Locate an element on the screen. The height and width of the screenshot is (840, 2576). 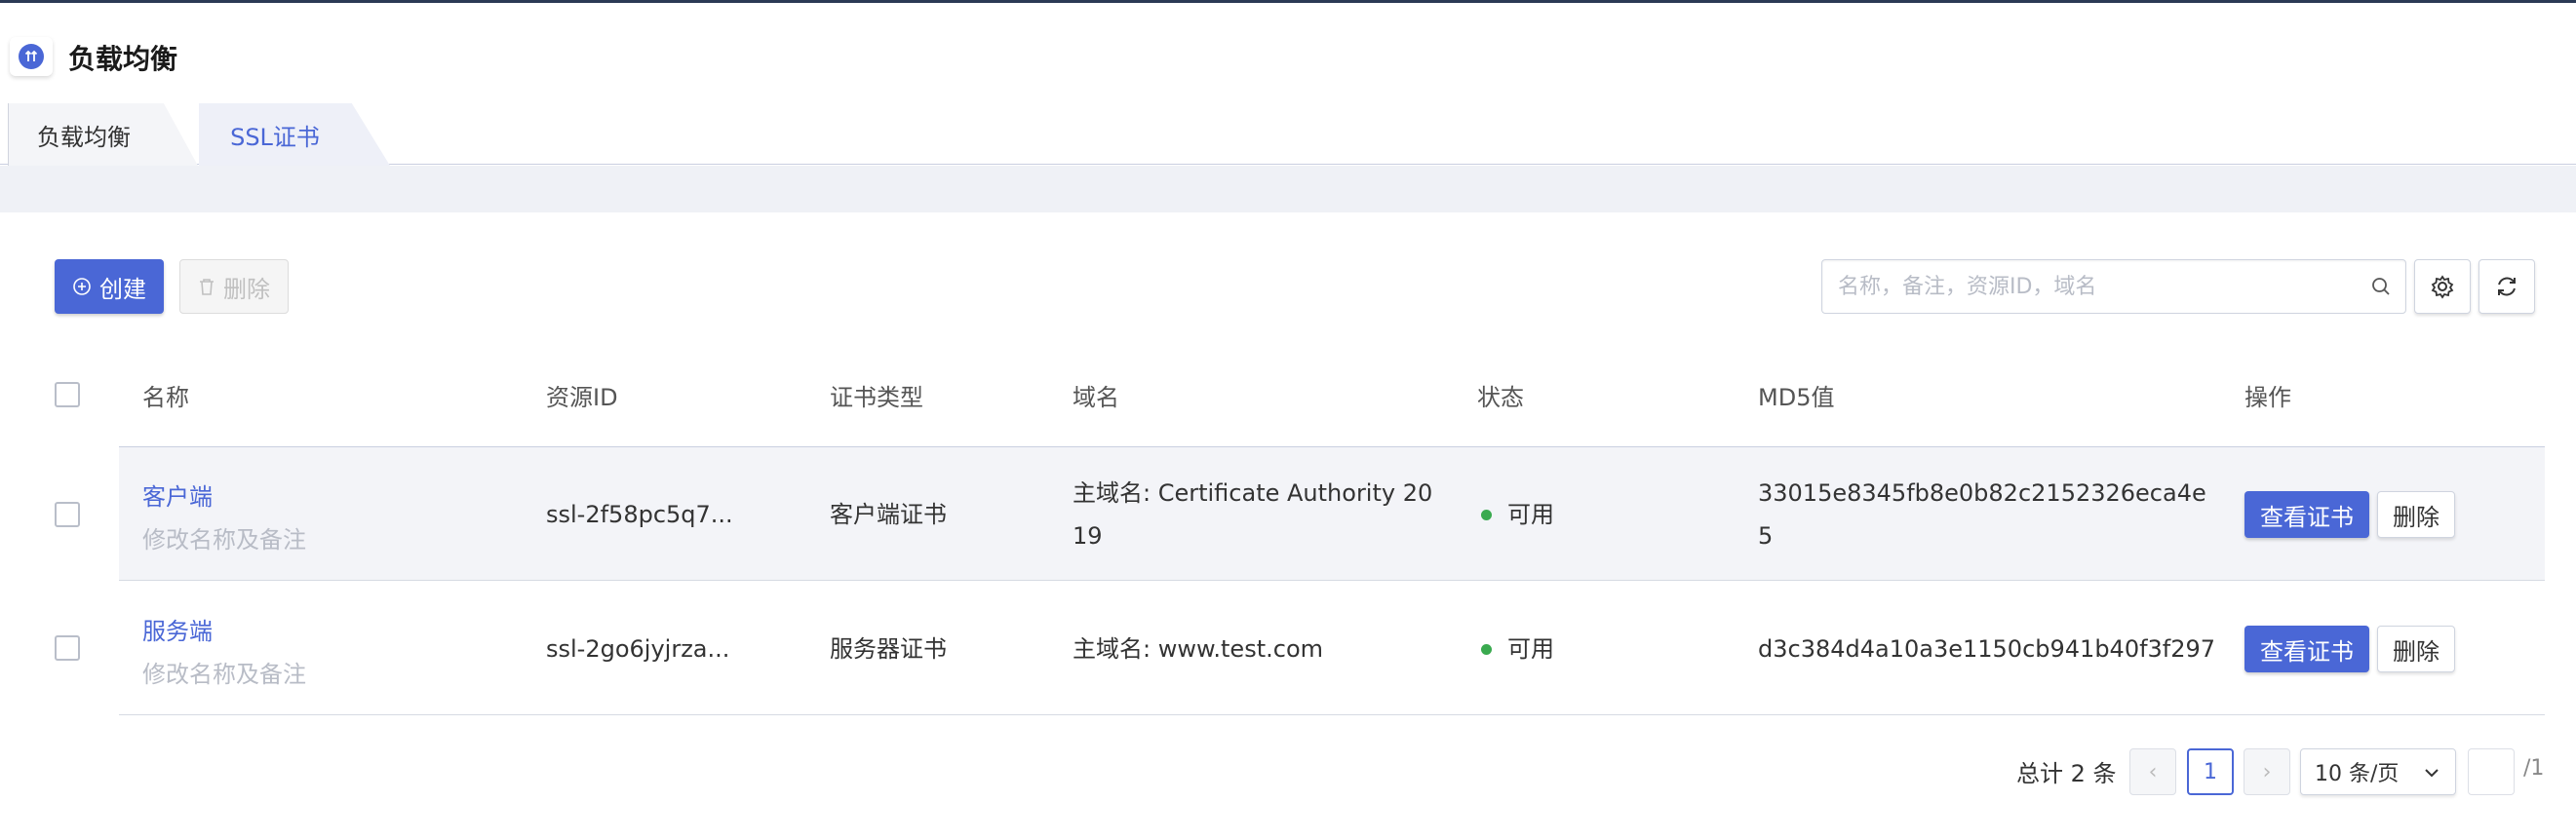
tab-load-balancer: 负载均衡 is located at coordinates (103, 134).